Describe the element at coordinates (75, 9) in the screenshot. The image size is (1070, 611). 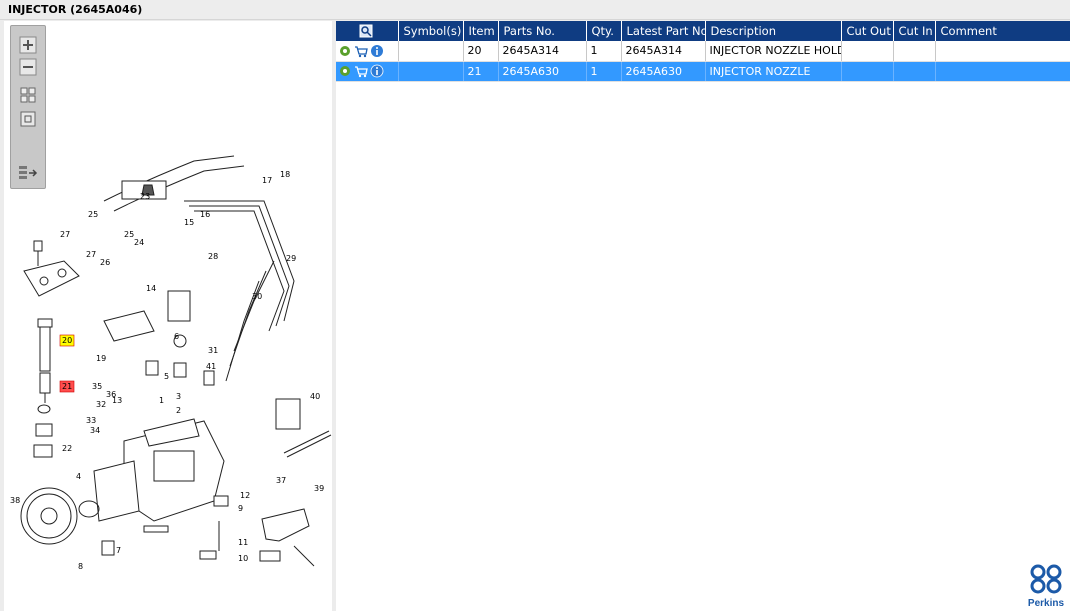
I see `window-title: INJECTOR (2645A046)` at that location.